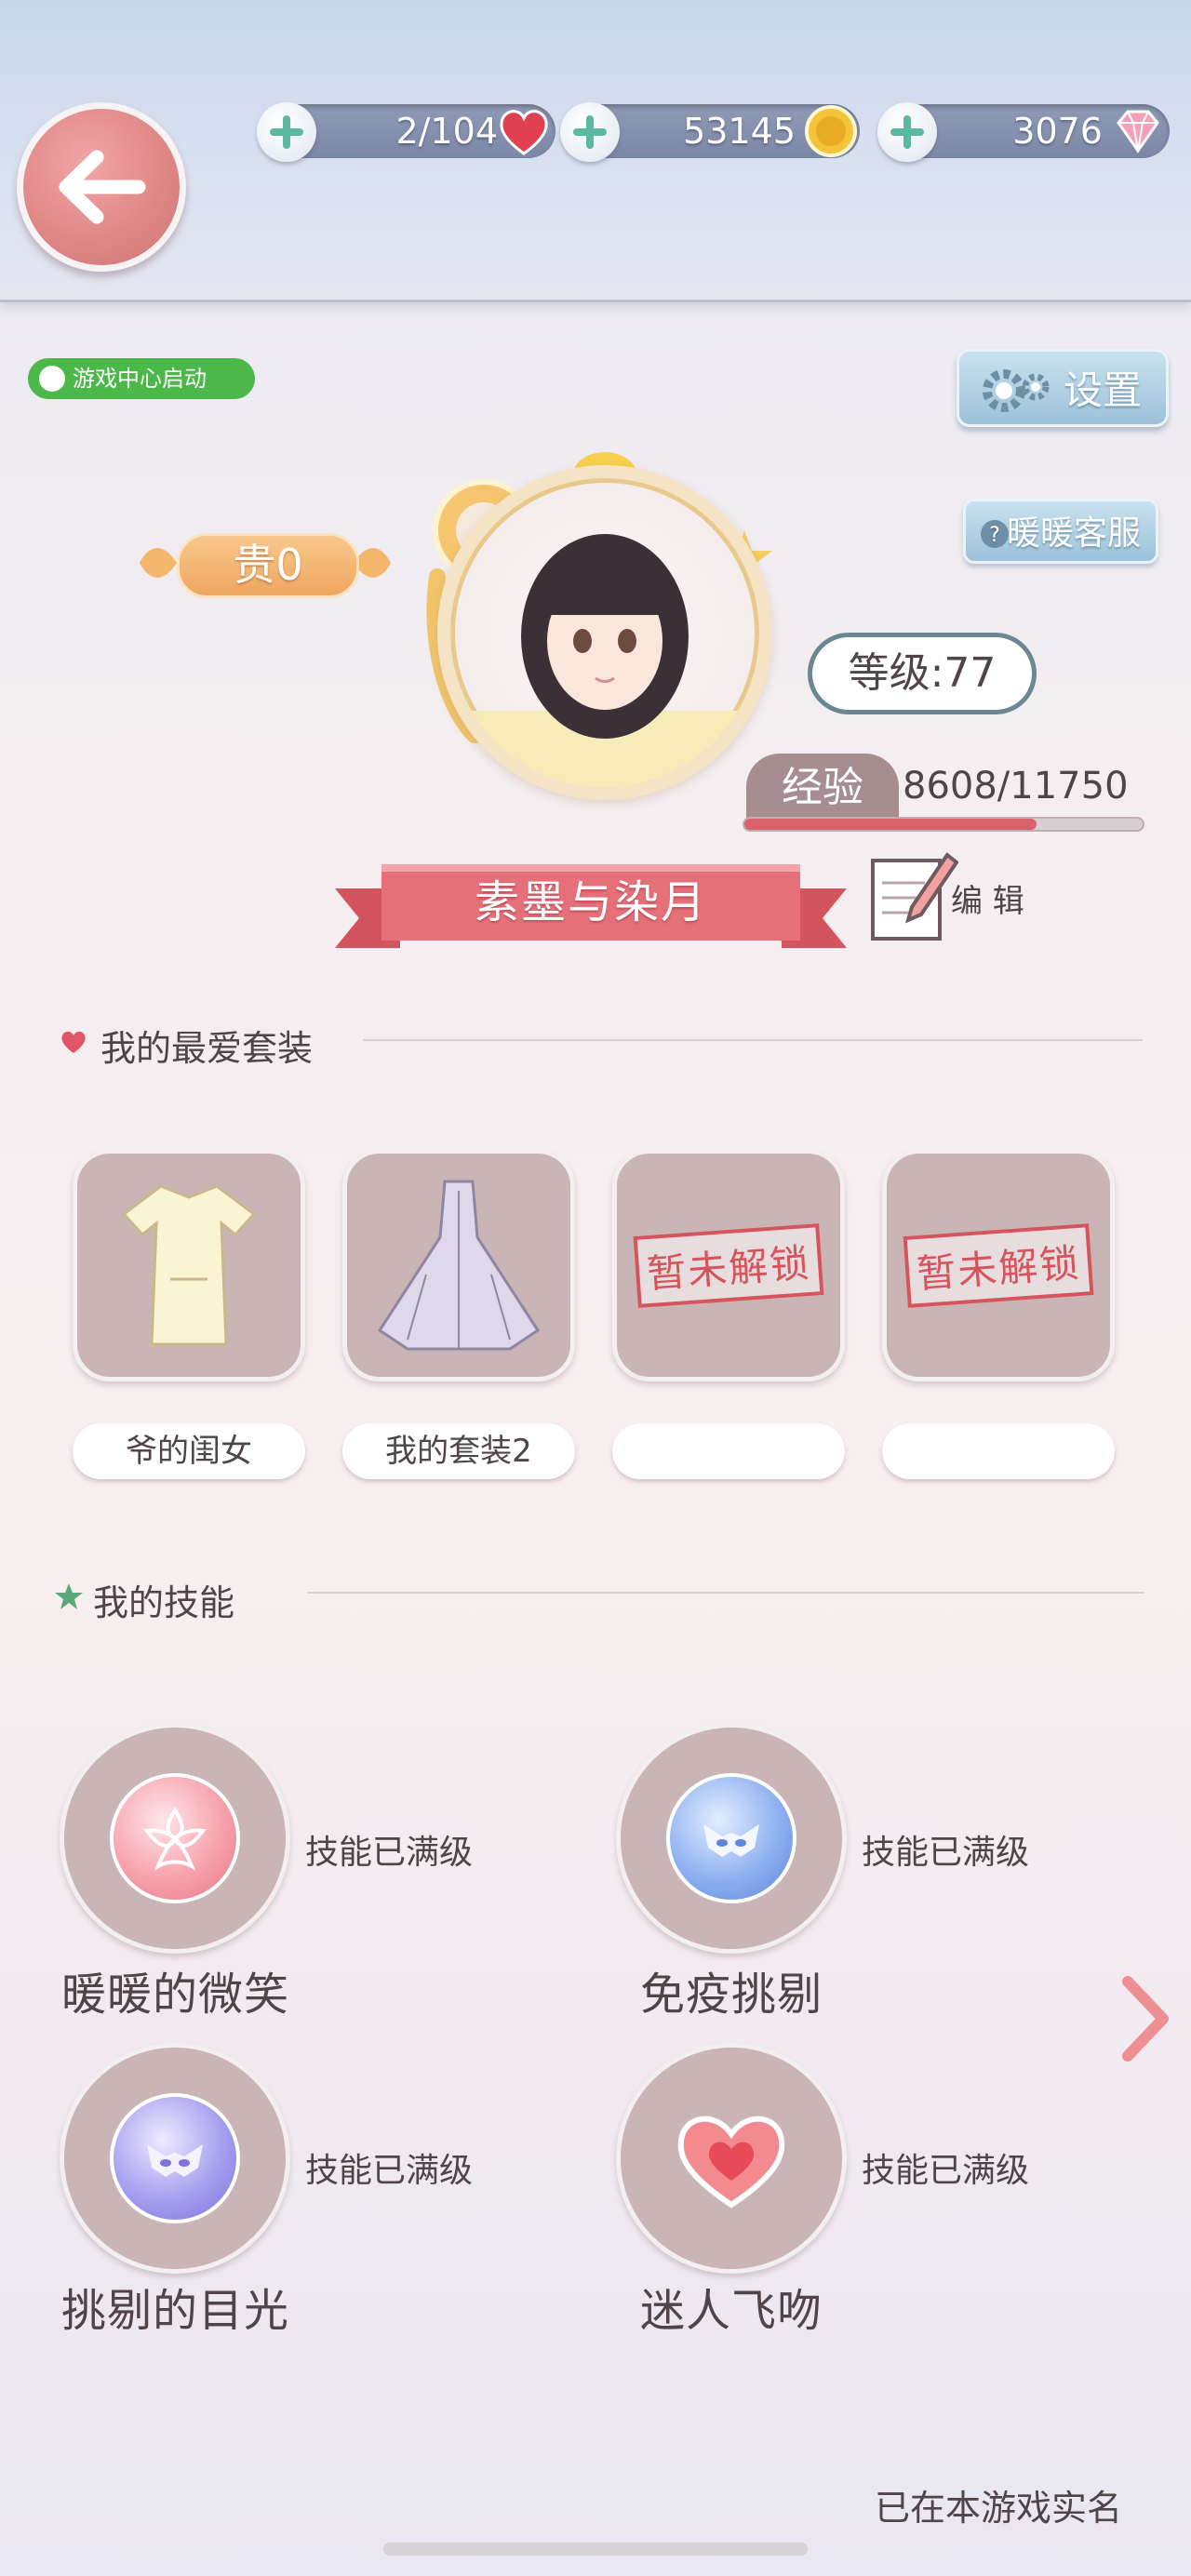  I want to click on game-center-icon, so click(52, 379).